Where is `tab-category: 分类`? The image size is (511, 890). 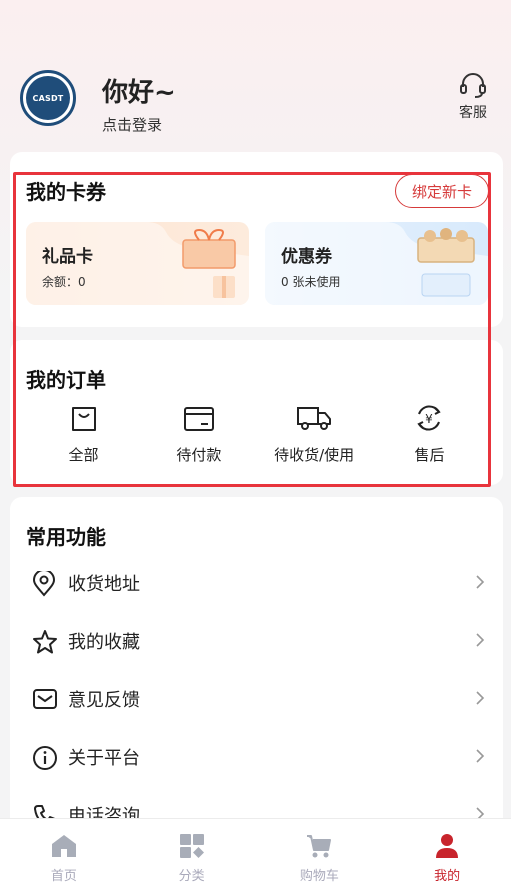
tab-category: 分类 is located at coordinates (192, 854).